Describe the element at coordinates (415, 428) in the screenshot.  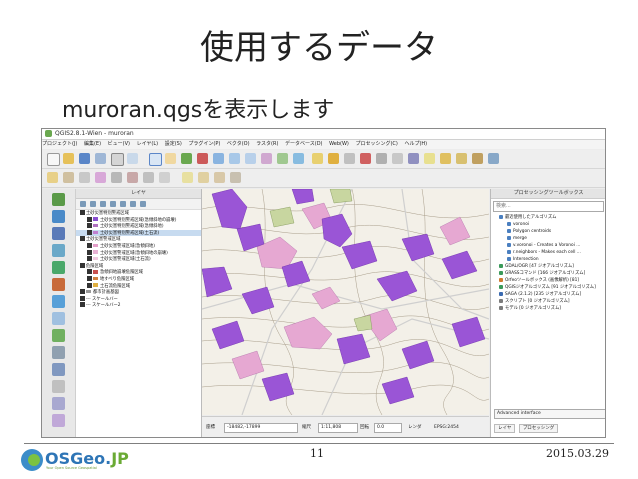
I see `render-checkbox-label: レンダ` at that location.